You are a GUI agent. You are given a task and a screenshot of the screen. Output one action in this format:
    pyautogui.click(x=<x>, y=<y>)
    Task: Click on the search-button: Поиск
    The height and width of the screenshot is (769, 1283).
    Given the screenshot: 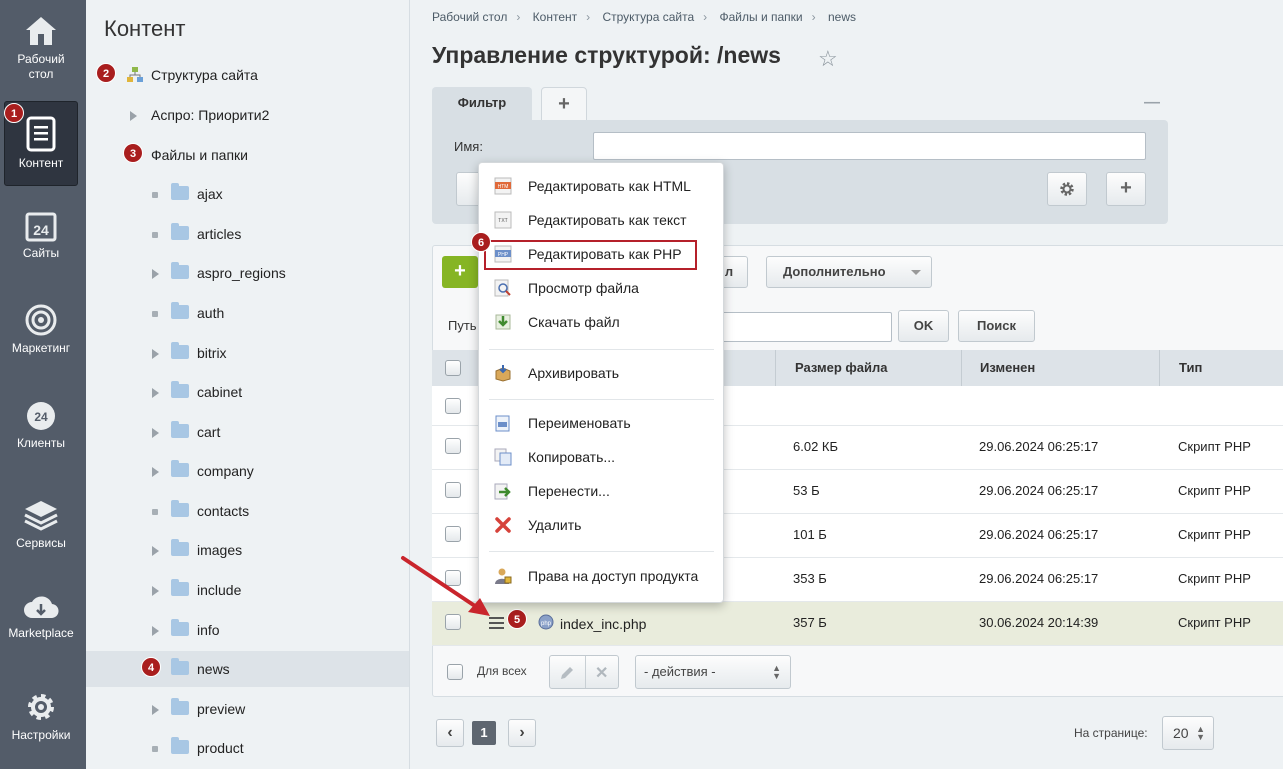 What is the action you would take?
    pyautogui.click(x=996, y=326)
    